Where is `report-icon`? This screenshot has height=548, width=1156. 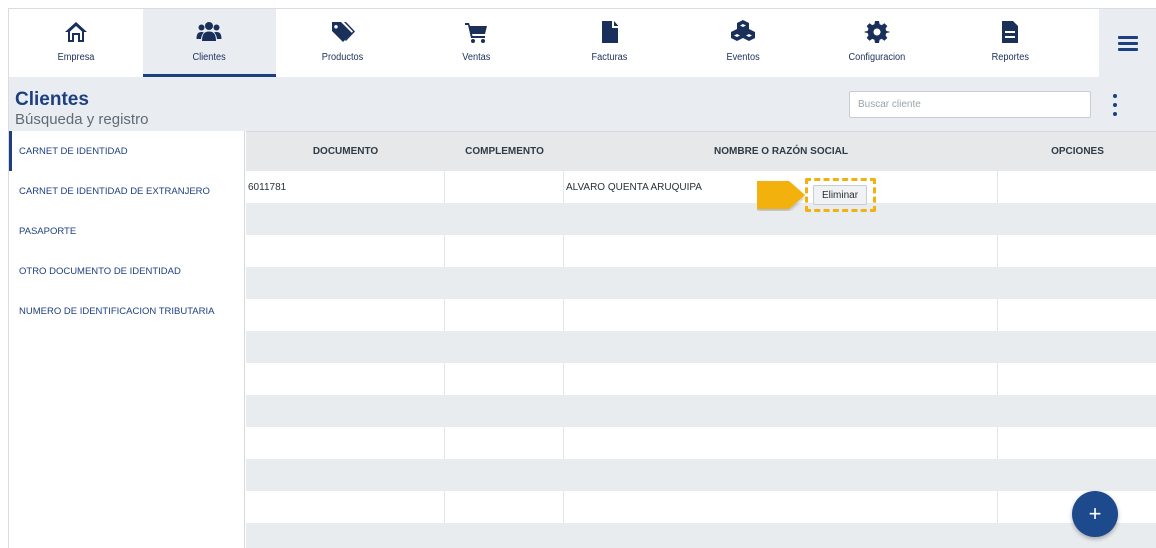
report-icon is located at coordinates (1010, 32).